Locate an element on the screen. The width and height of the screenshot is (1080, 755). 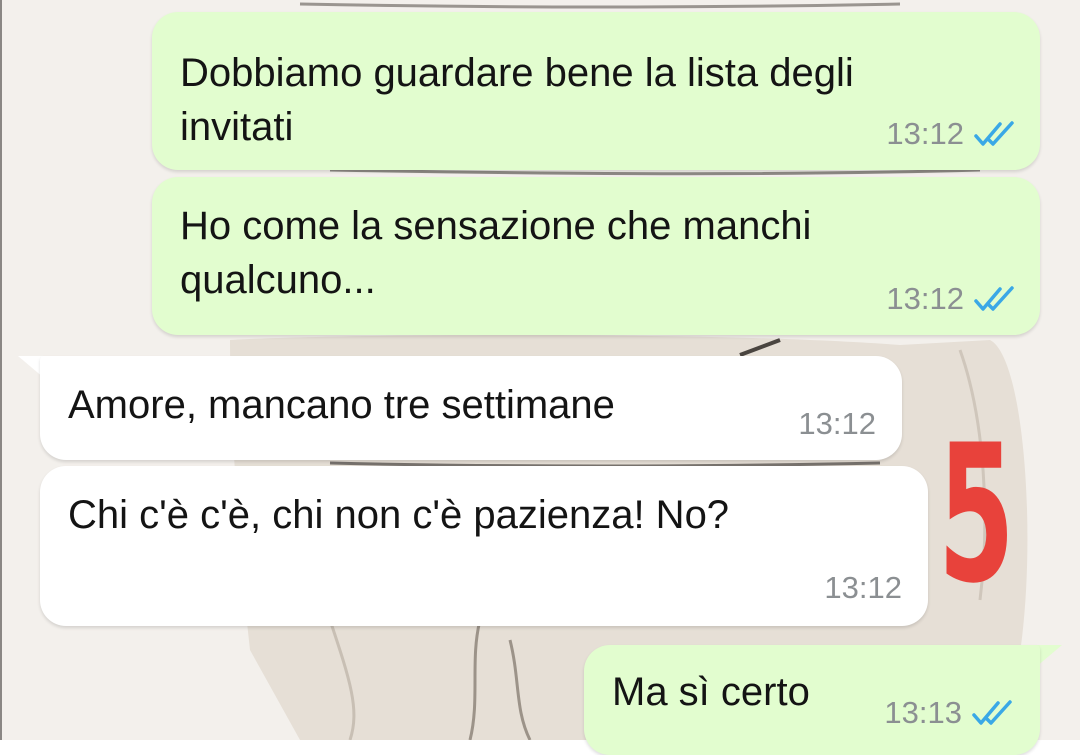
message-bubble-outgoing: Ma sì certo 13:13 is located at coordinates (812, 700).